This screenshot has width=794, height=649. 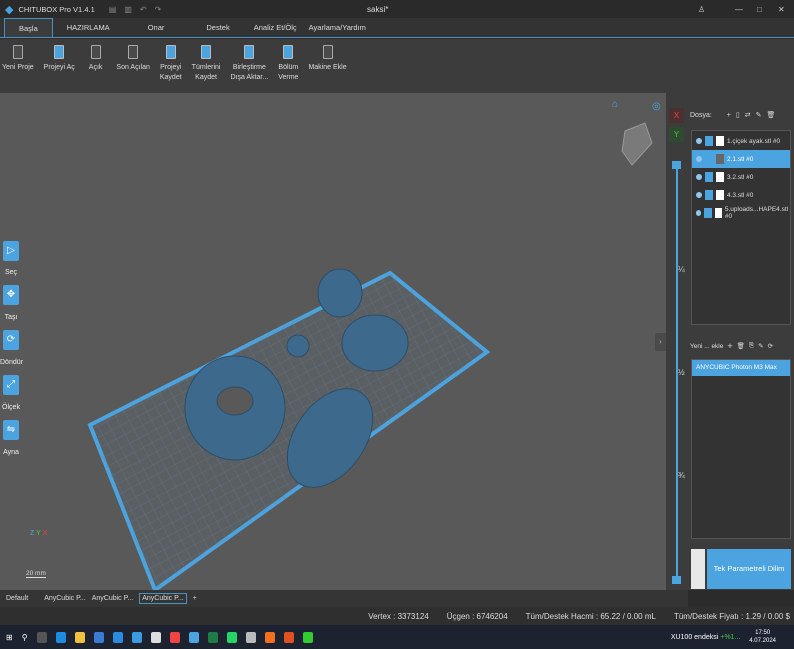 What do you see at coordinates (174, 637) in the screenshot?
I see `chrome-icon` at bounding box center [174, 637].